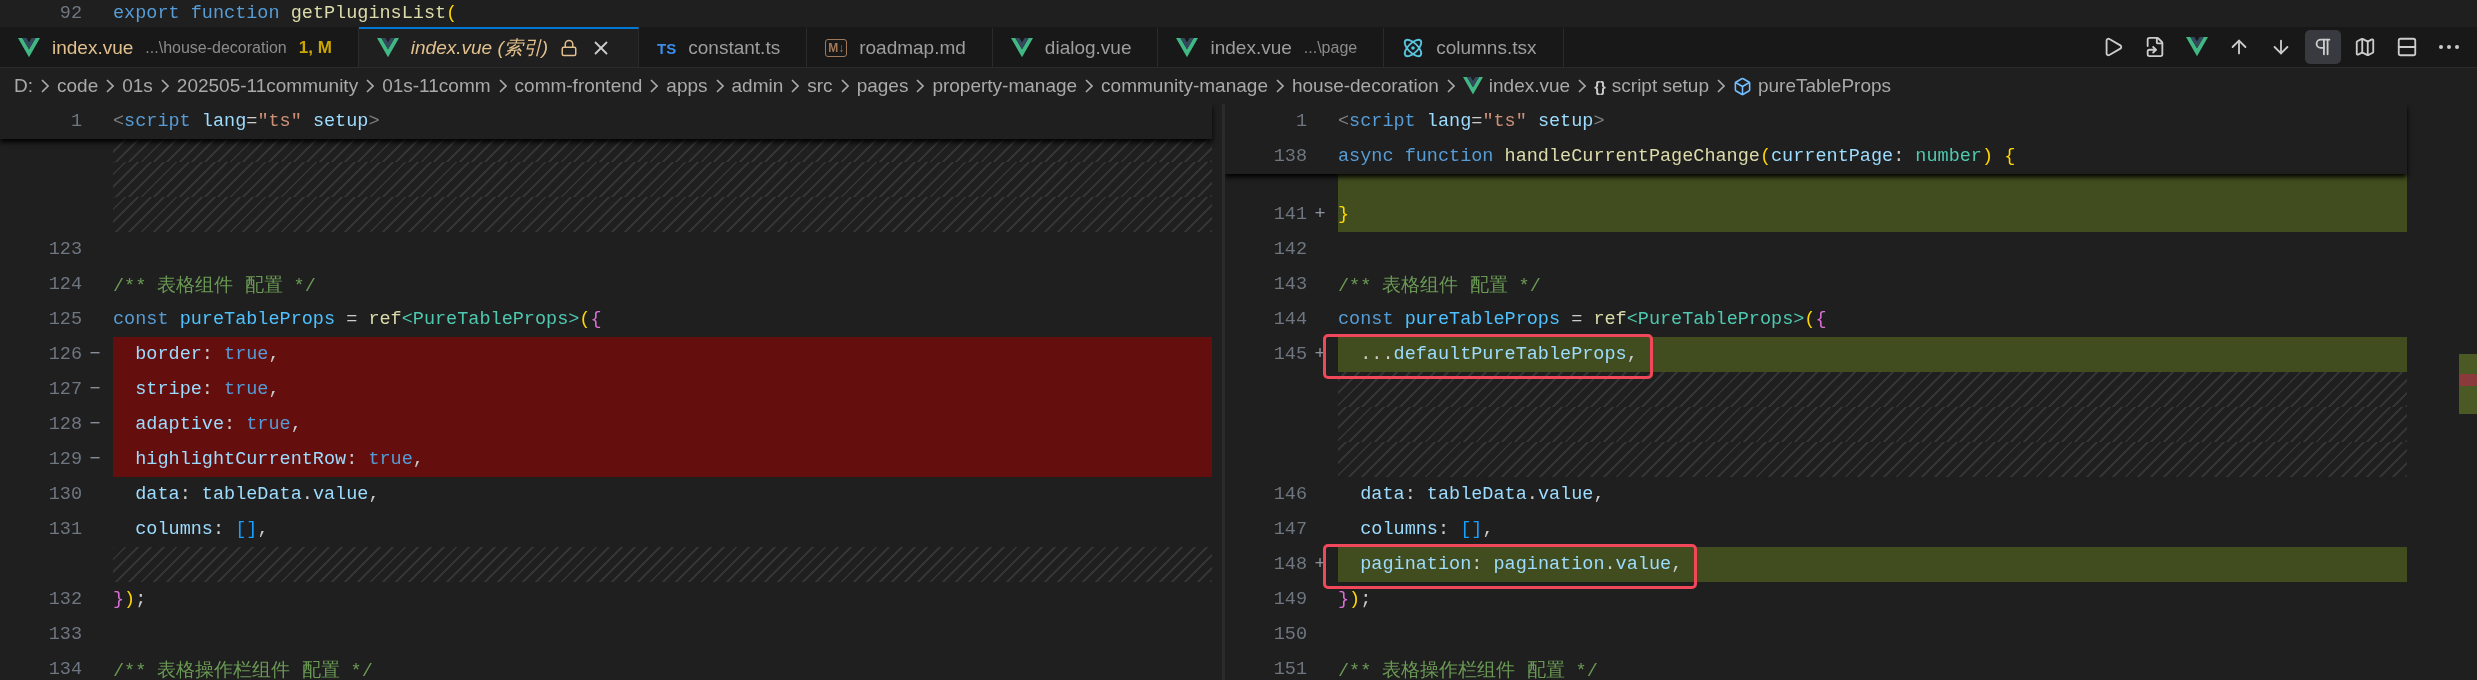 The height and width of the screenshot is (680, 2477). Describe the element at coordinates (1289, 214) in the screenshot. I see `line-number: 141` at that location.